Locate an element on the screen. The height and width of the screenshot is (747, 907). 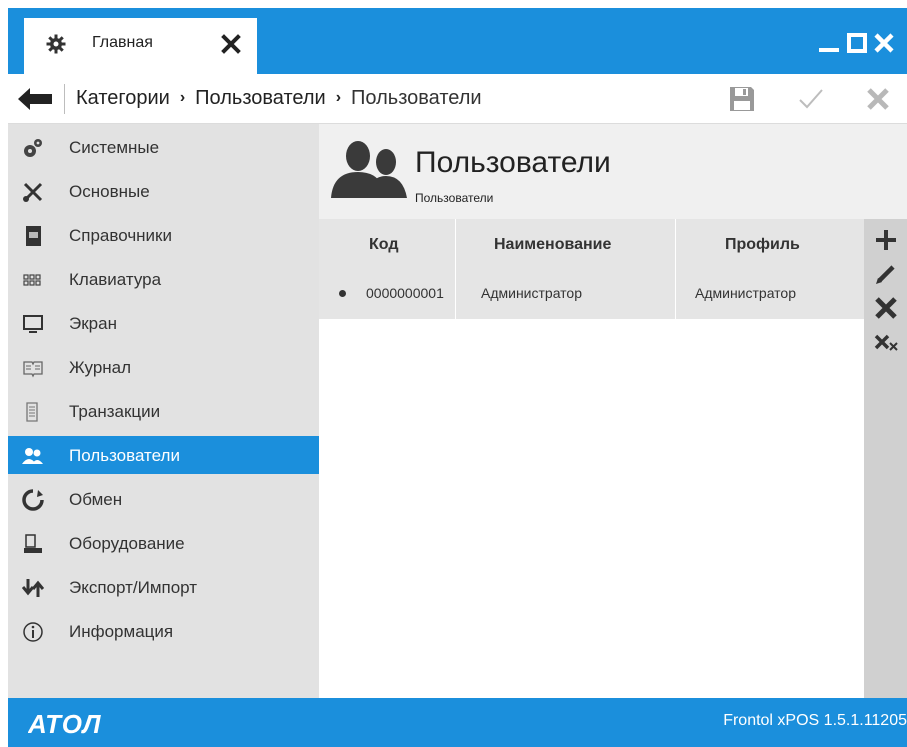
monitor-icon is located at coordinates (33, 324).